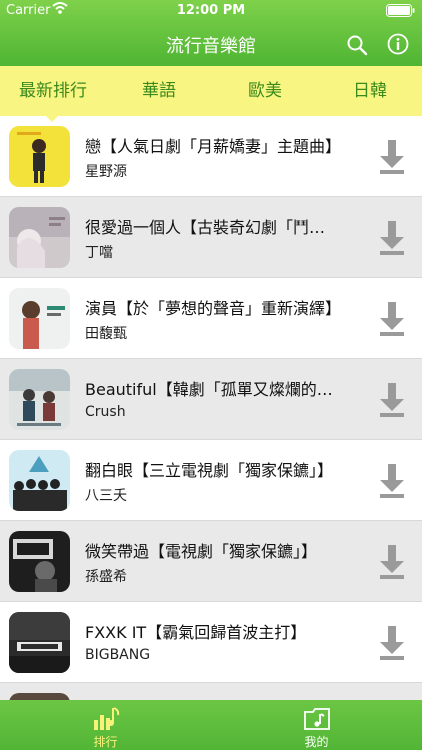  Describe the element at coordinates (53, 91) in the screenshot. I see `tab-latest-chart: 最新排行` at that location.